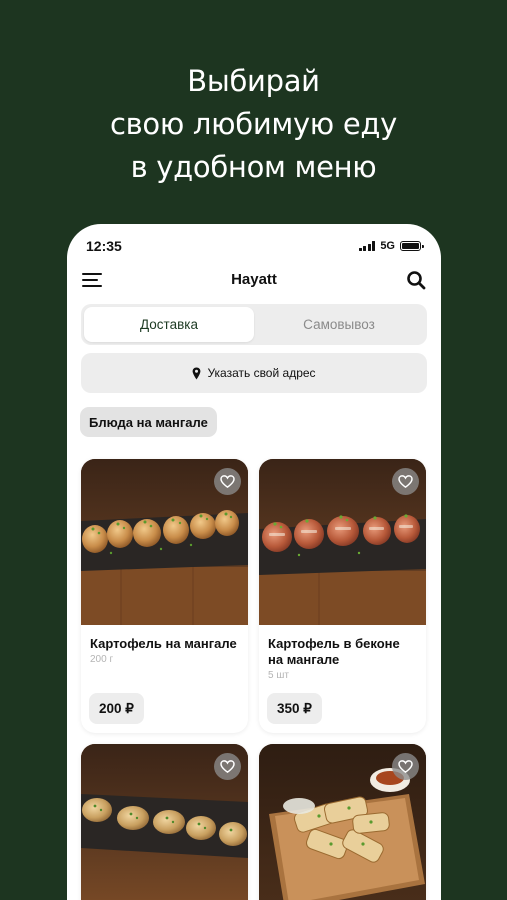  What do you see at coordinates (169, 324) in the screenshot?
I see `tab-delivery: Доставка` at bounding box center [169, 324].